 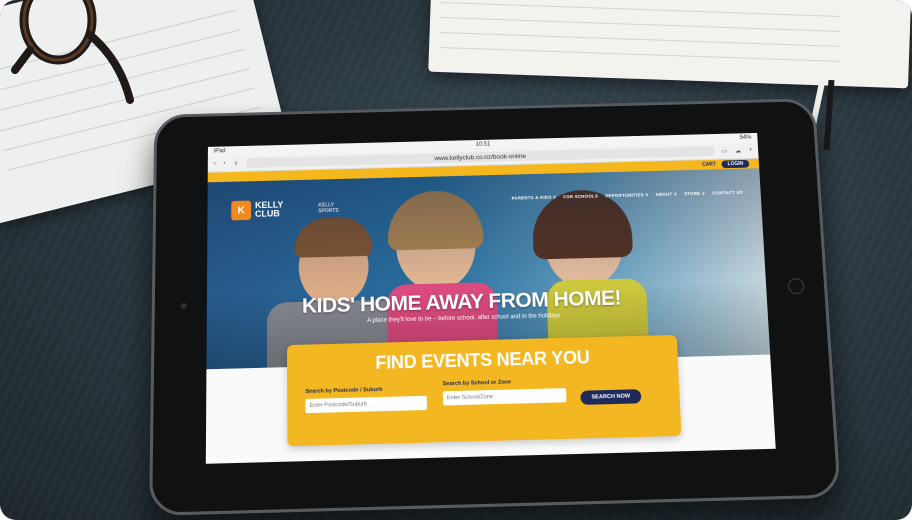 What do you see at coordinates (483, 144) in the screenshot?
I see `clock: 10:51` at bounding box center [483, 144].